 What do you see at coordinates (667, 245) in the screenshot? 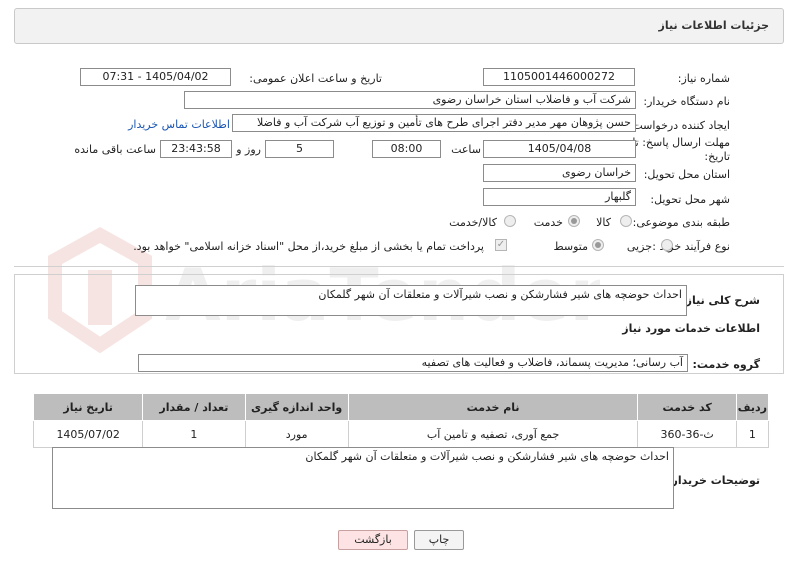
I see `process-radio-minor` at bounding box center [667, 245].